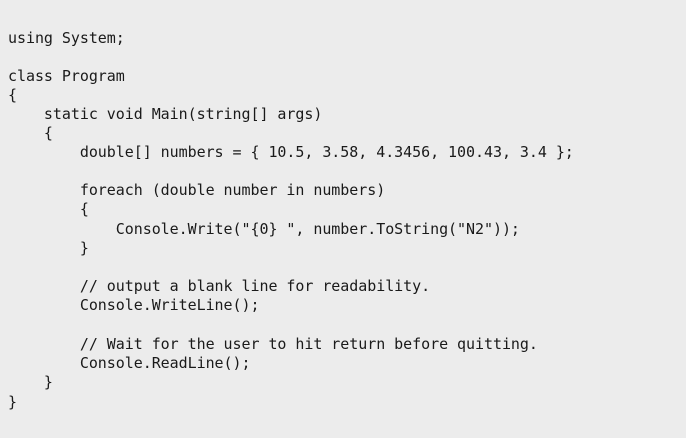 The image size is (686, 438). I want to click on code-line-4: {, so click(12, 95).